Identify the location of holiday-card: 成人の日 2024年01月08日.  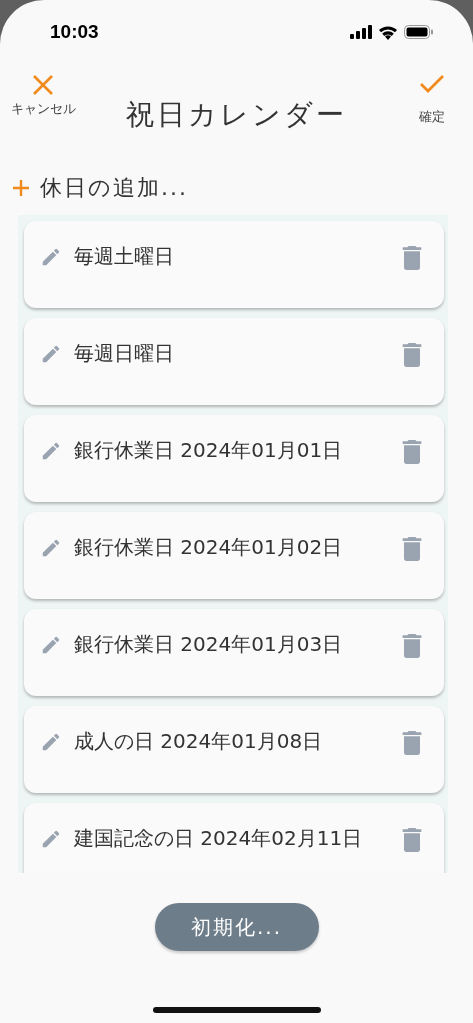
(234, 749).